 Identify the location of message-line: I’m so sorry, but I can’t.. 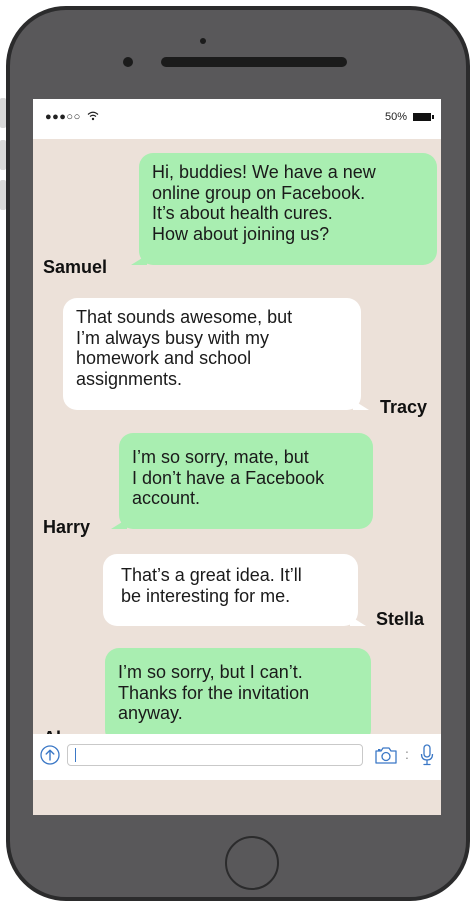
(210, 672).